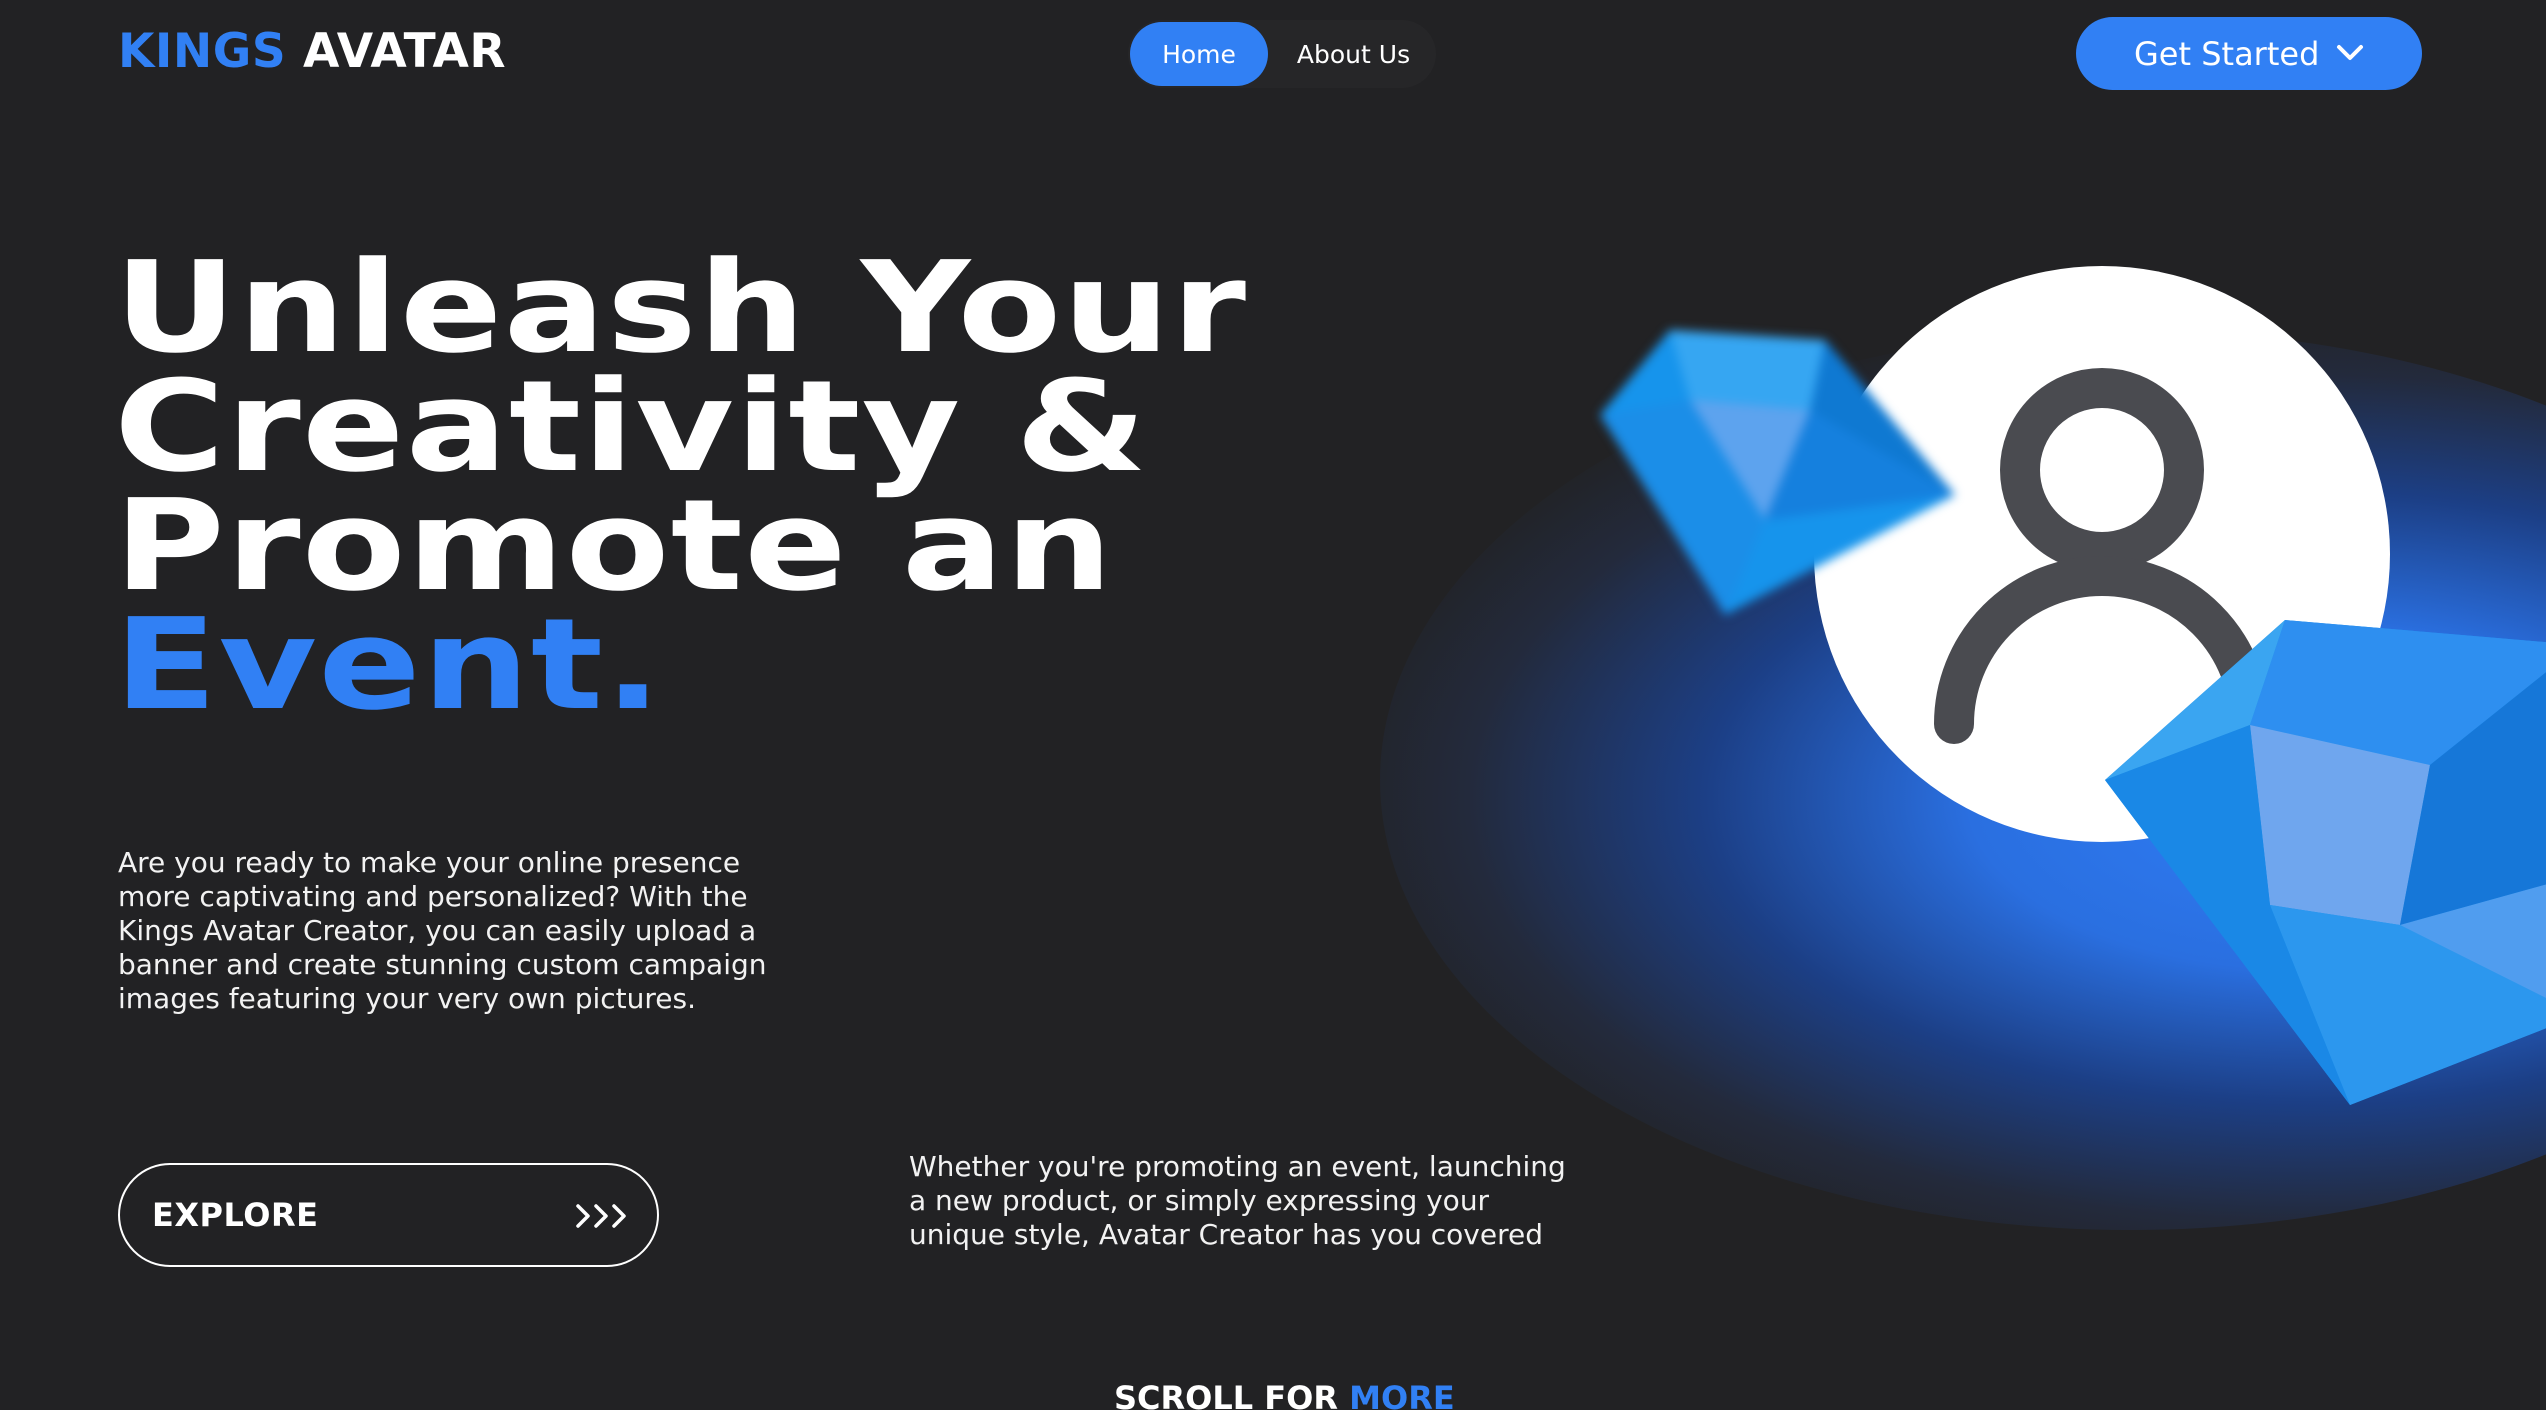 The height and width of the screenshot is (1410, 2546). What do you see at coordinates (405, 51) in the screenshot?
I see `logo-text: AVATAR` at bounding box center [405, 51].